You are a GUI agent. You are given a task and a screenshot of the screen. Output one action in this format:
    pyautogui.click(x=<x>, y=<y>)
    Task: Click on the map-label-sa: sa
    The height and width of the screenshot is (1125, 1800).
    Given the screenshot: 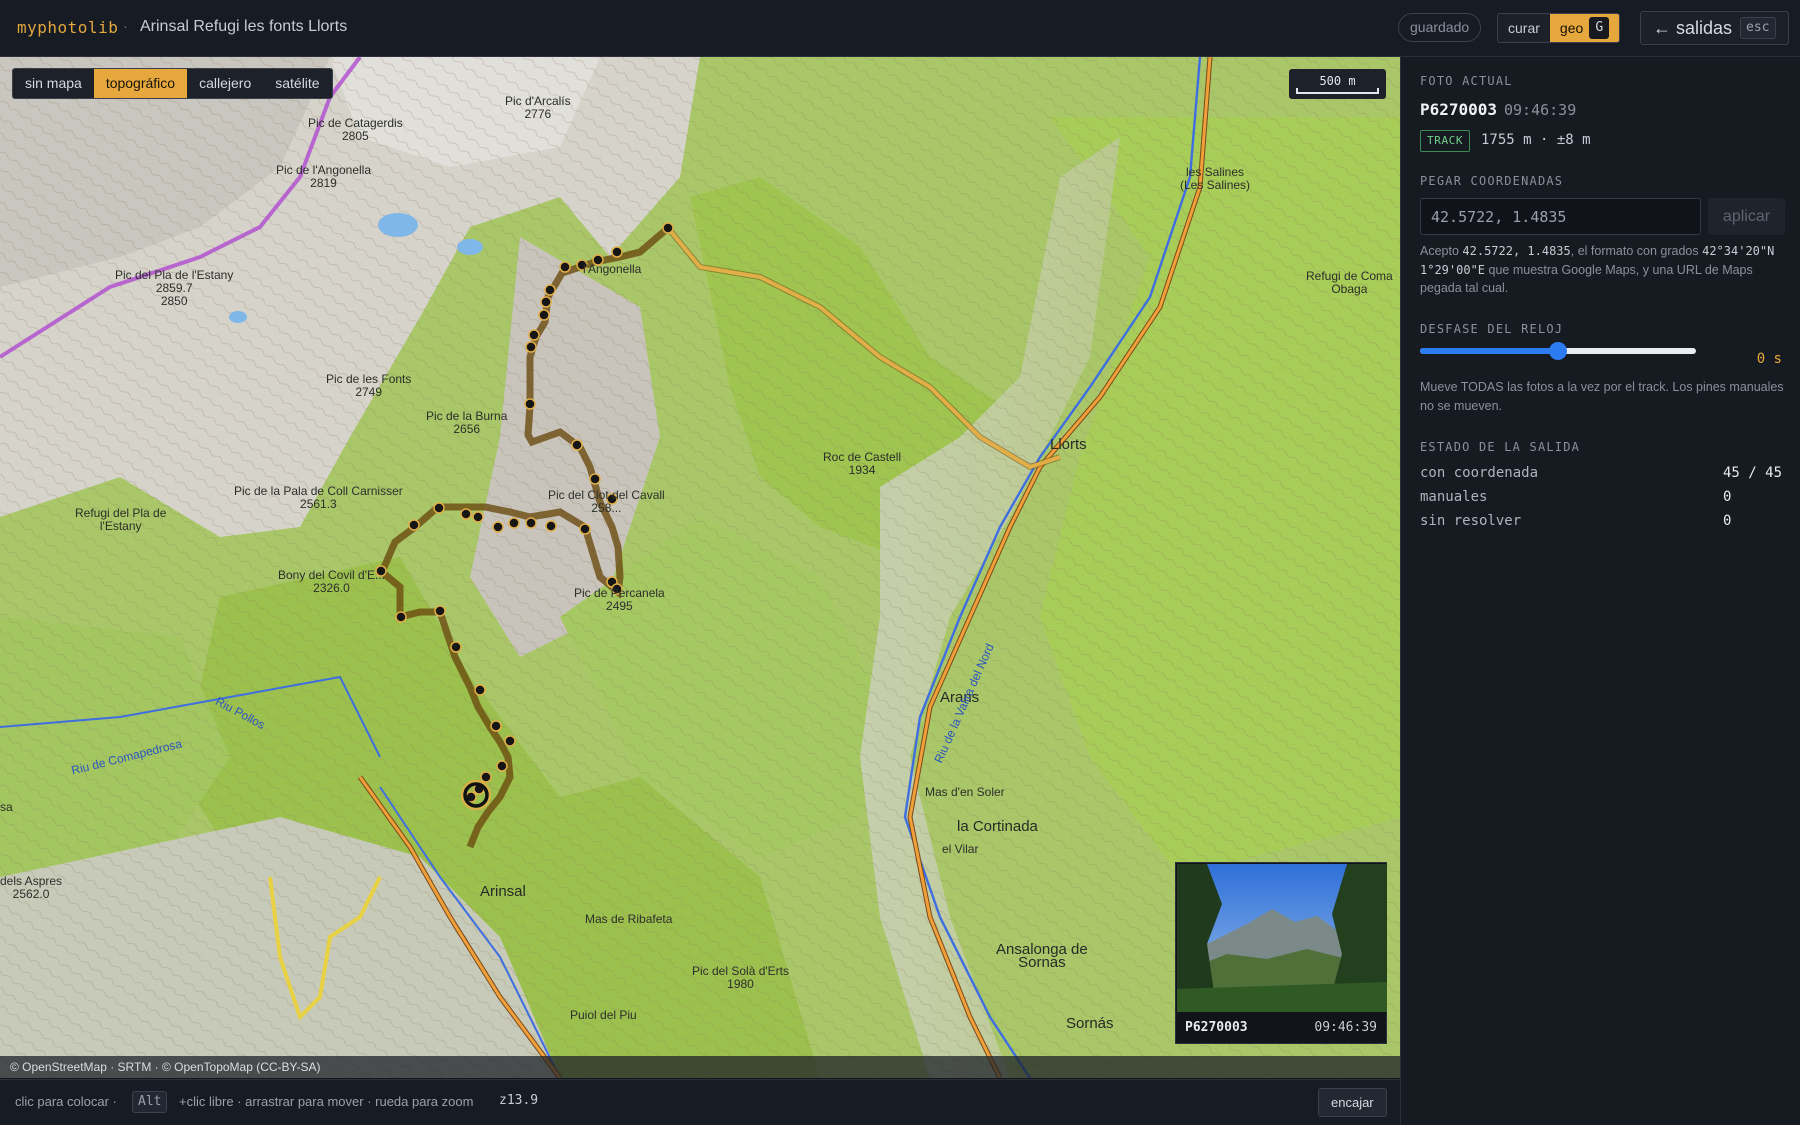 What is the action you would take?
    pyautogui.click(x=6, y=807)
    